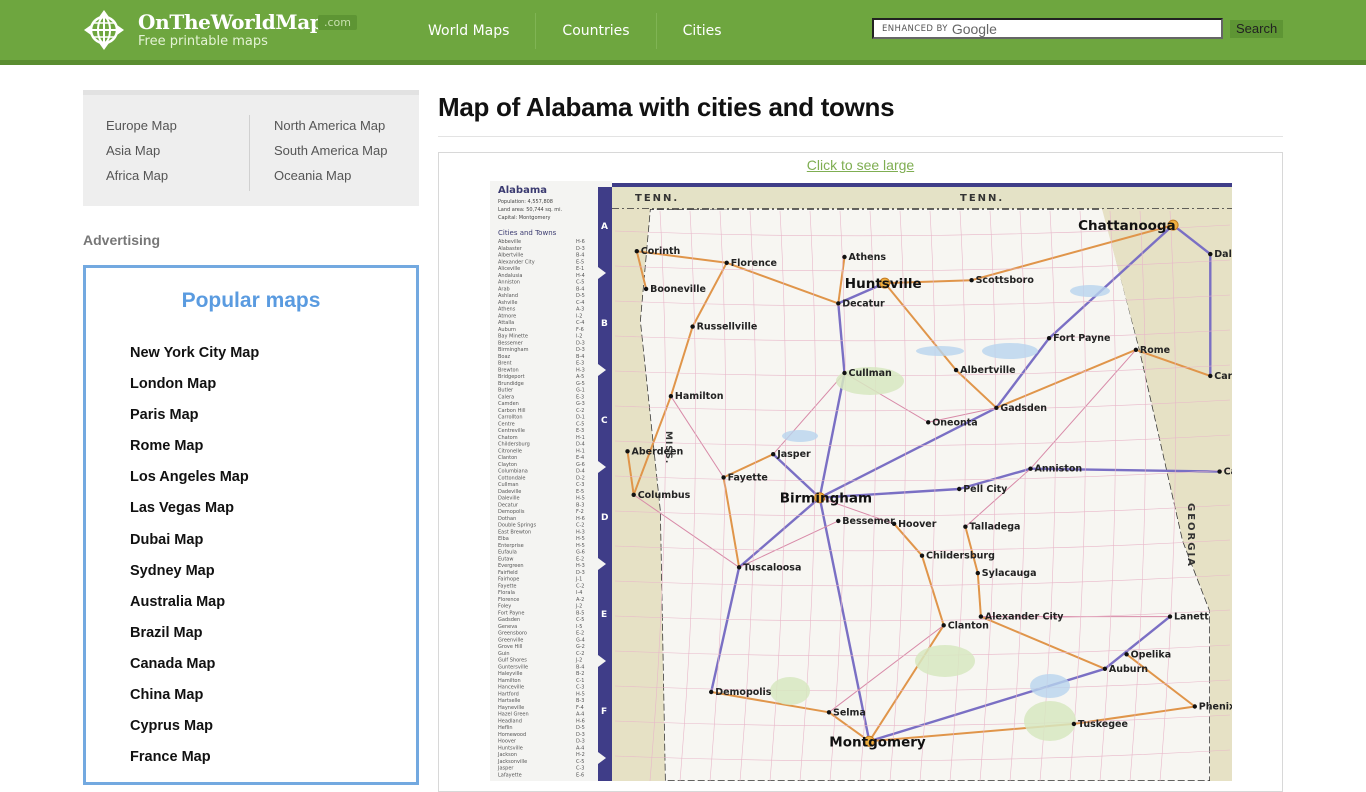 The width and height of the screenshot is (1366, 792). Describe the element at coordinates (509, 681) in the screenshot. I see `map-index-entry: Hamilton` at that location.